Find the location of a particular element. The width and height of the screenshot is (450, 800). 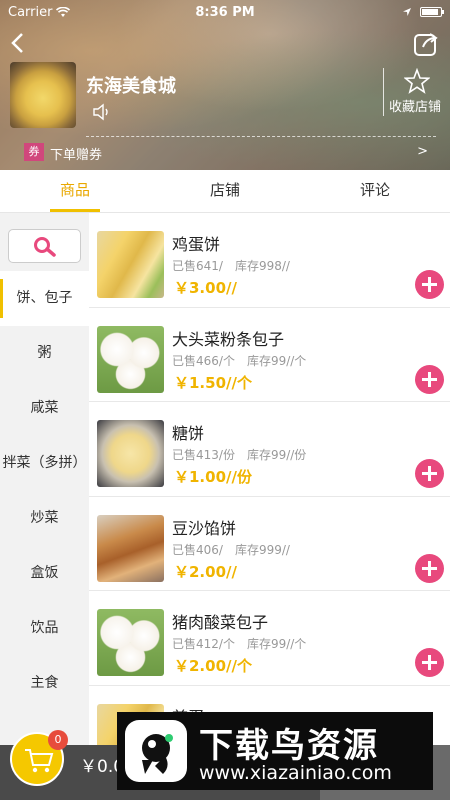

product-name: 大头菜粉条包子 is located at coordinates (228, 339).